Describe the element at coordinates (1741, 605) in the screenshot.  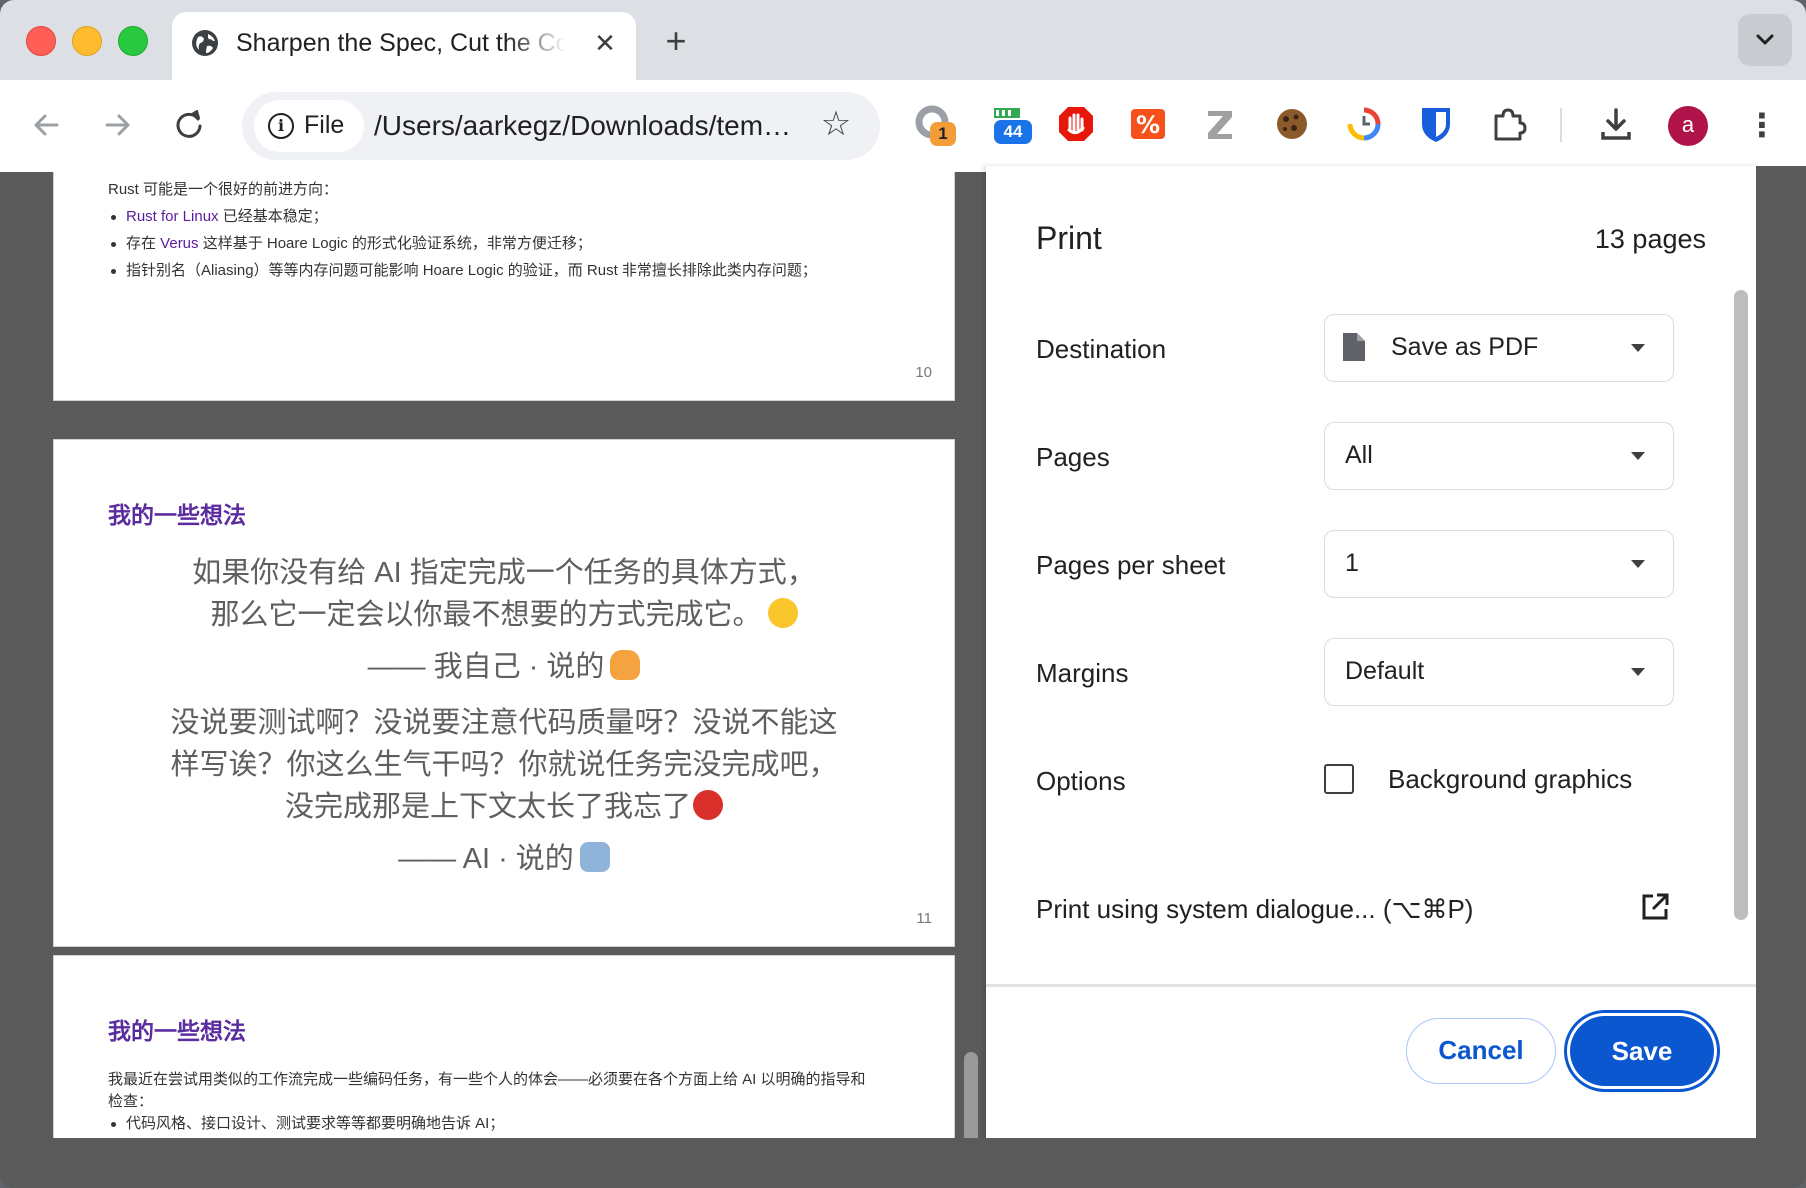
I see `dialog-scrollbar` at that location.